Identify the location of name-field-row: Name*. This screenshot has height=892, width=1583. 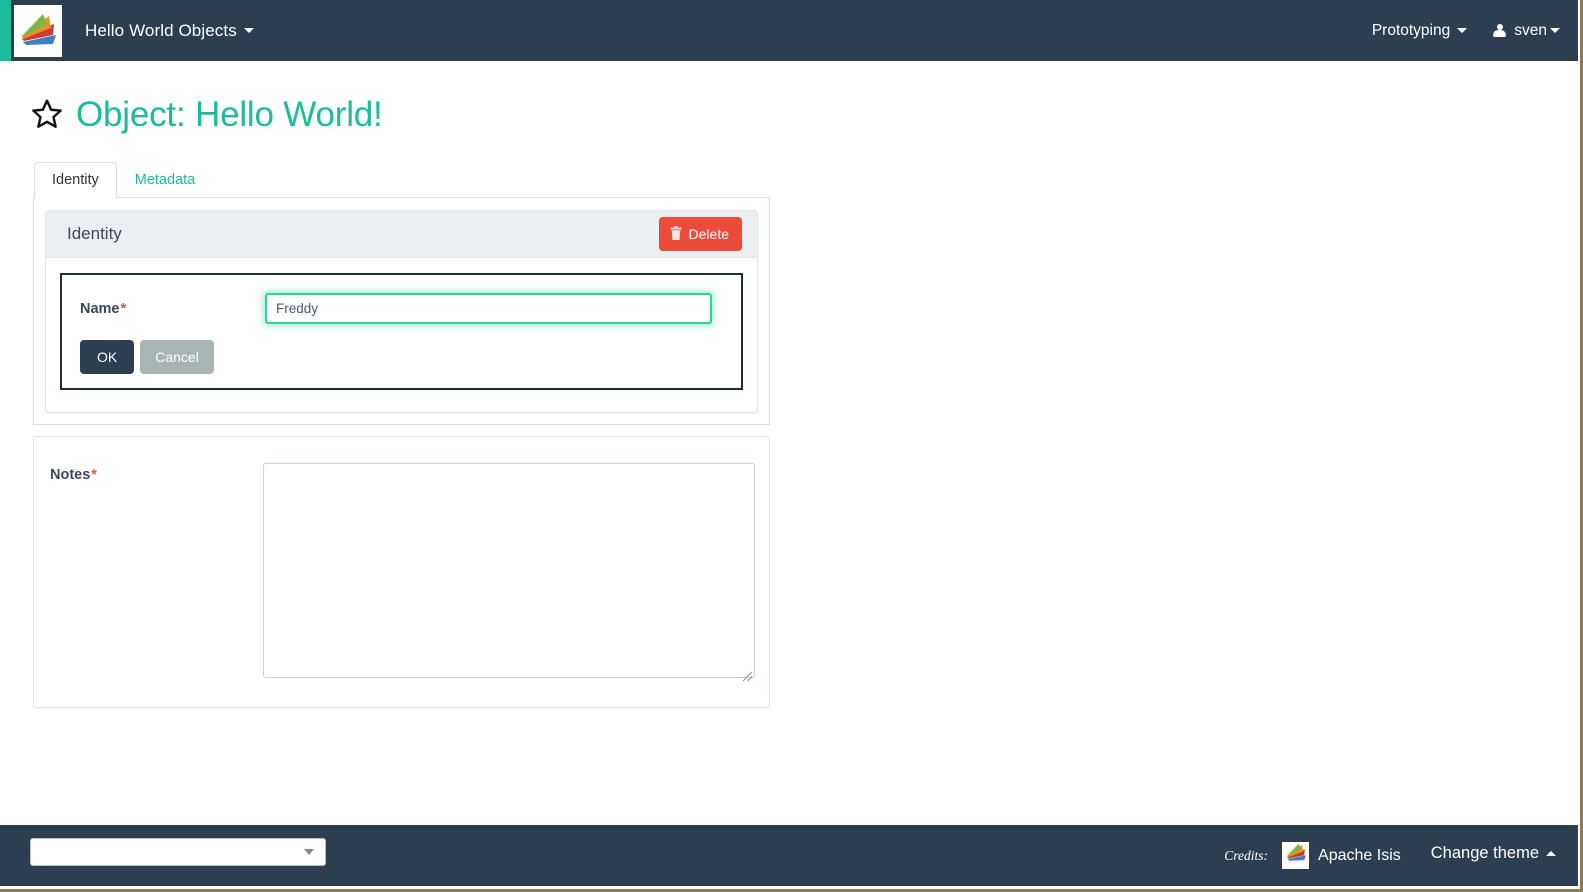
(401, 308).